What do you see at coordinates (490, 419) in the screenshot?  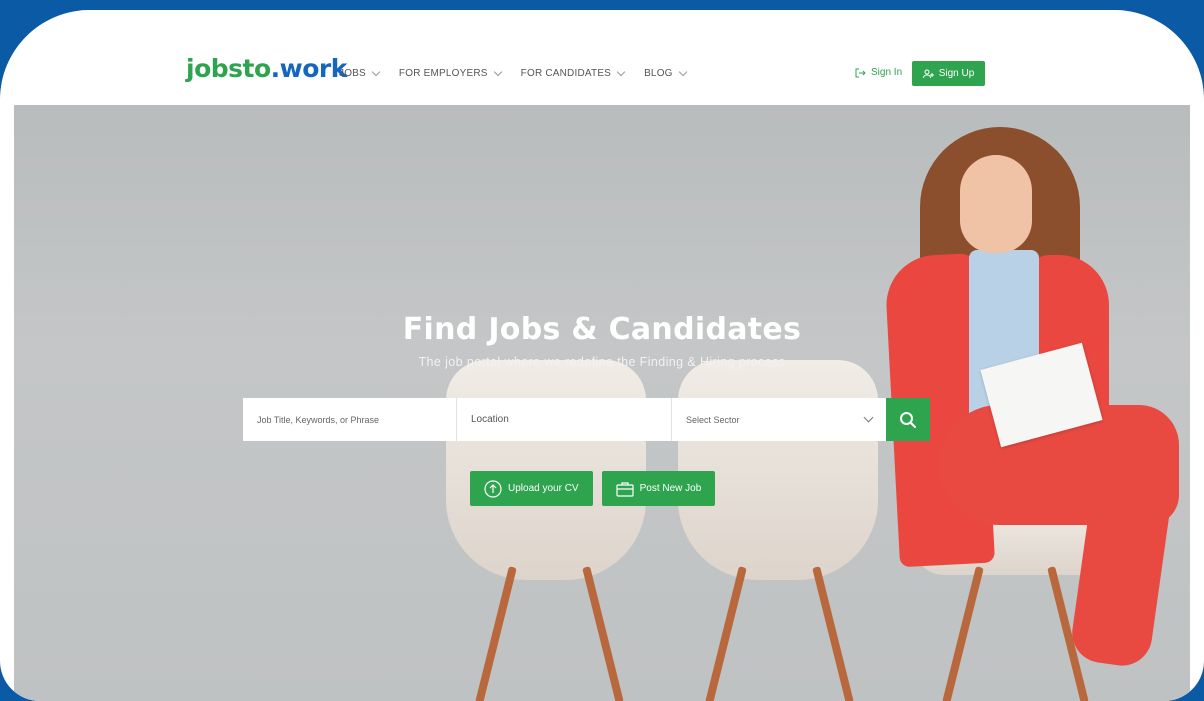 I see `location-placeholder: Location` at bounding box center [490, 419].